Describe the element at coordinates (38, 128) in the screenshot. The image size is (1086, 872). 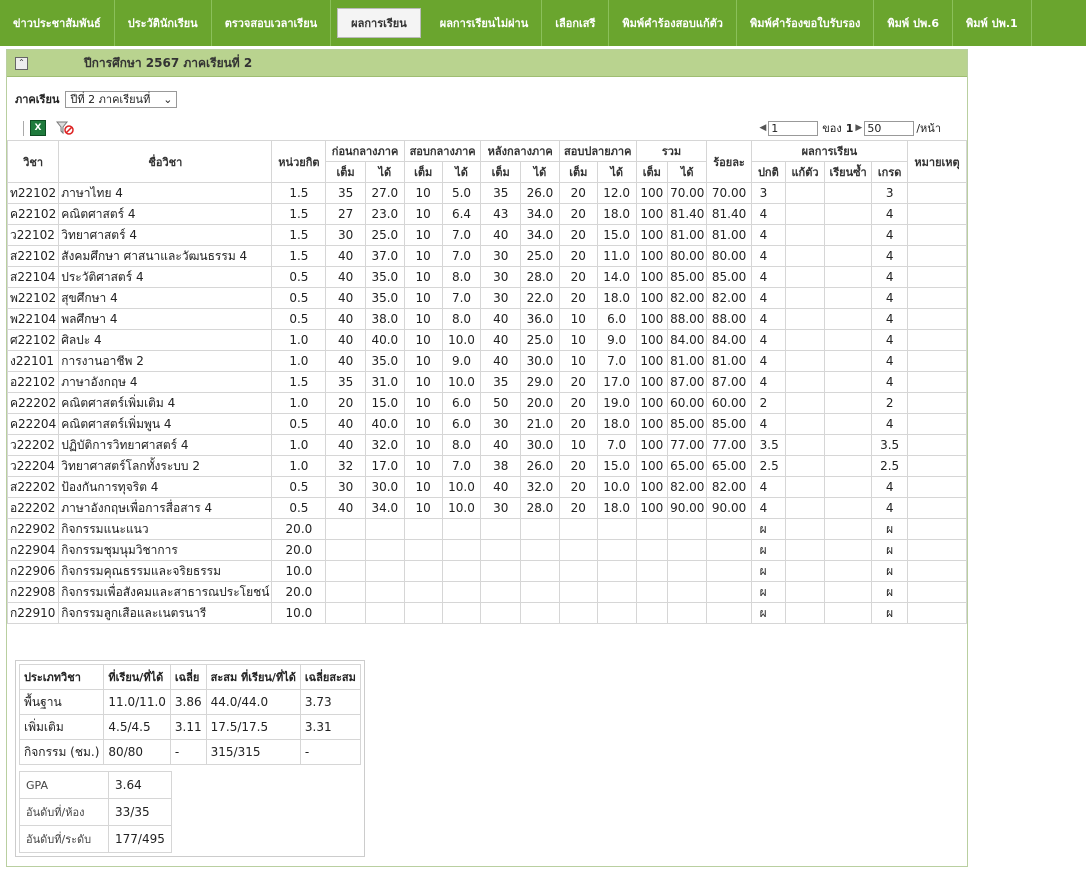
I see `excel-export-icon: X` at that location.